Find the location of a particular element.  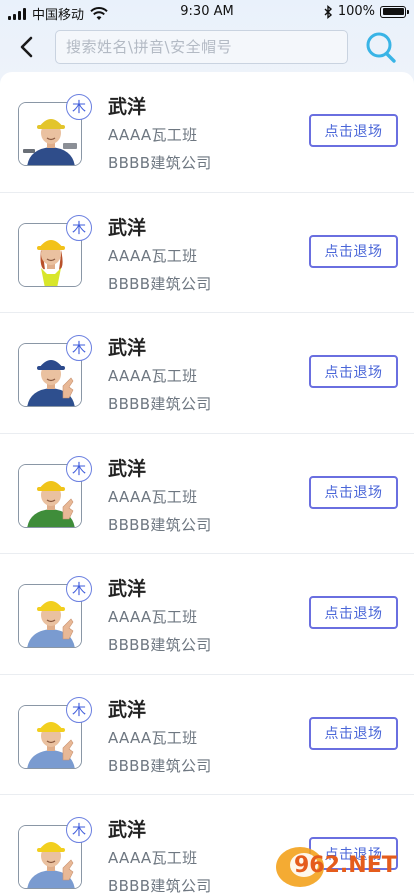

chevron-left-icon is located at coordinates (26, 47).